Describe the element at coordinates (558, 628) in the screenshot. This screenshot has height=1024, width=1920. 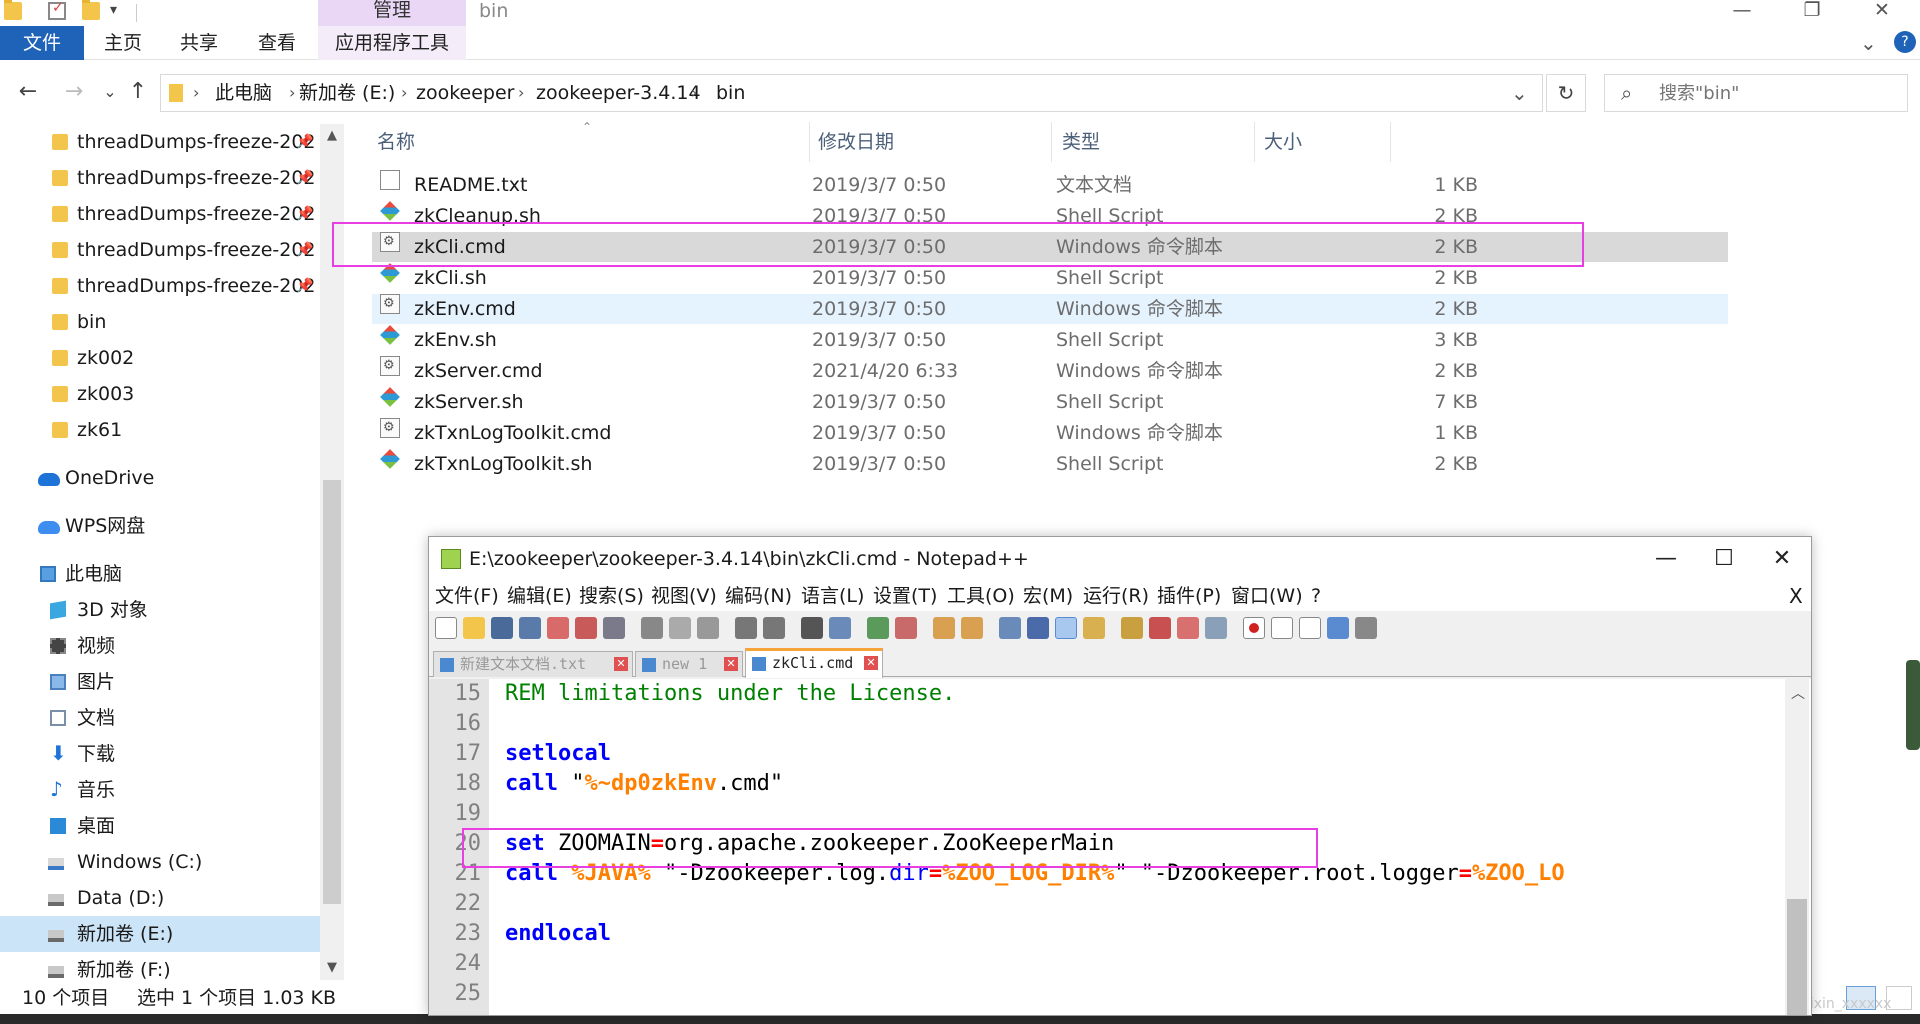
I see `close-icon` at that location.